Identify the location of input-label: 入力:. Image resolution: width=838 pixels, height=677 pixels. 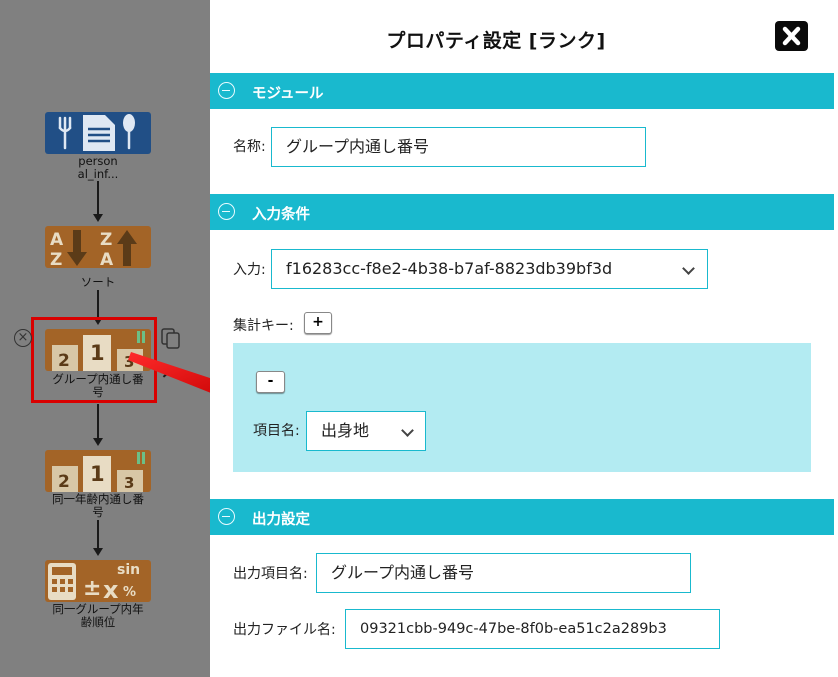
(249, 270).